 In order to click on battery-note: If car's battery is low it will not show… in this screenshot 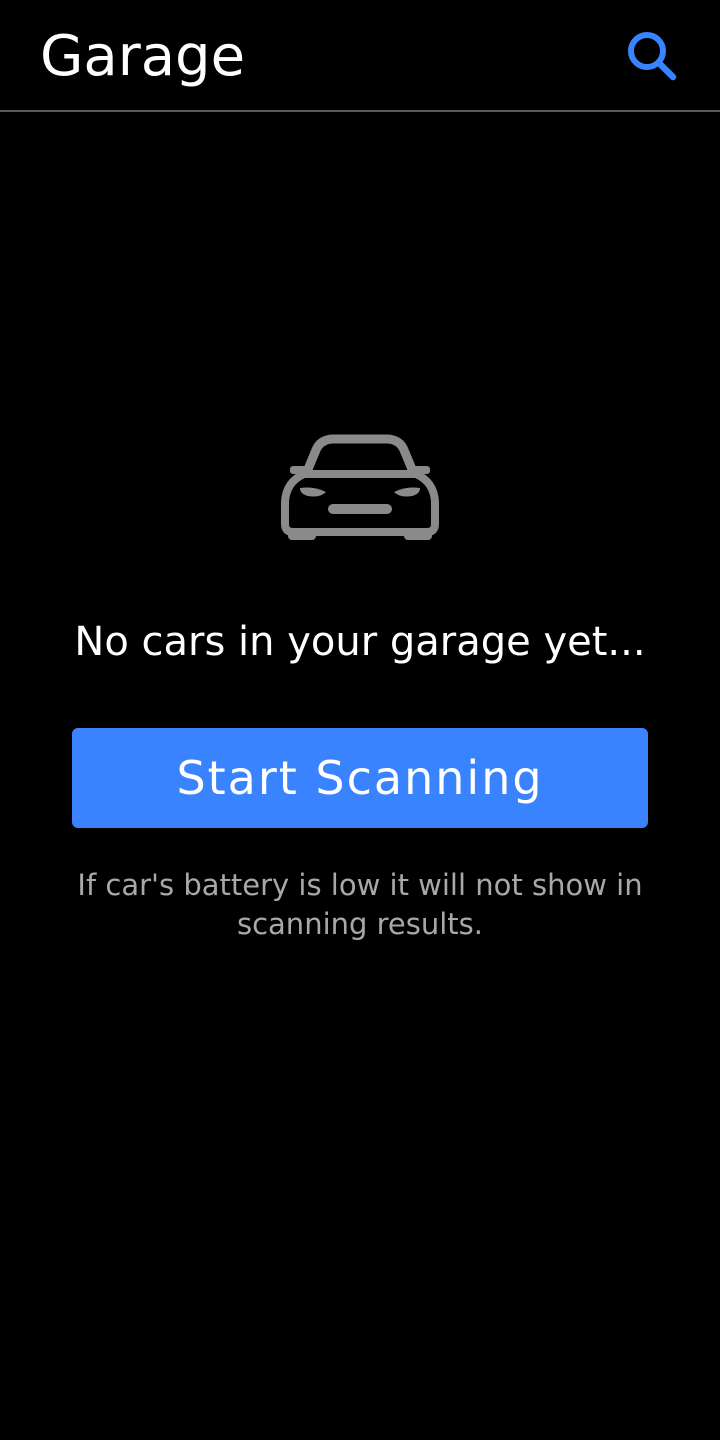, I will do `click(360, 904)`.